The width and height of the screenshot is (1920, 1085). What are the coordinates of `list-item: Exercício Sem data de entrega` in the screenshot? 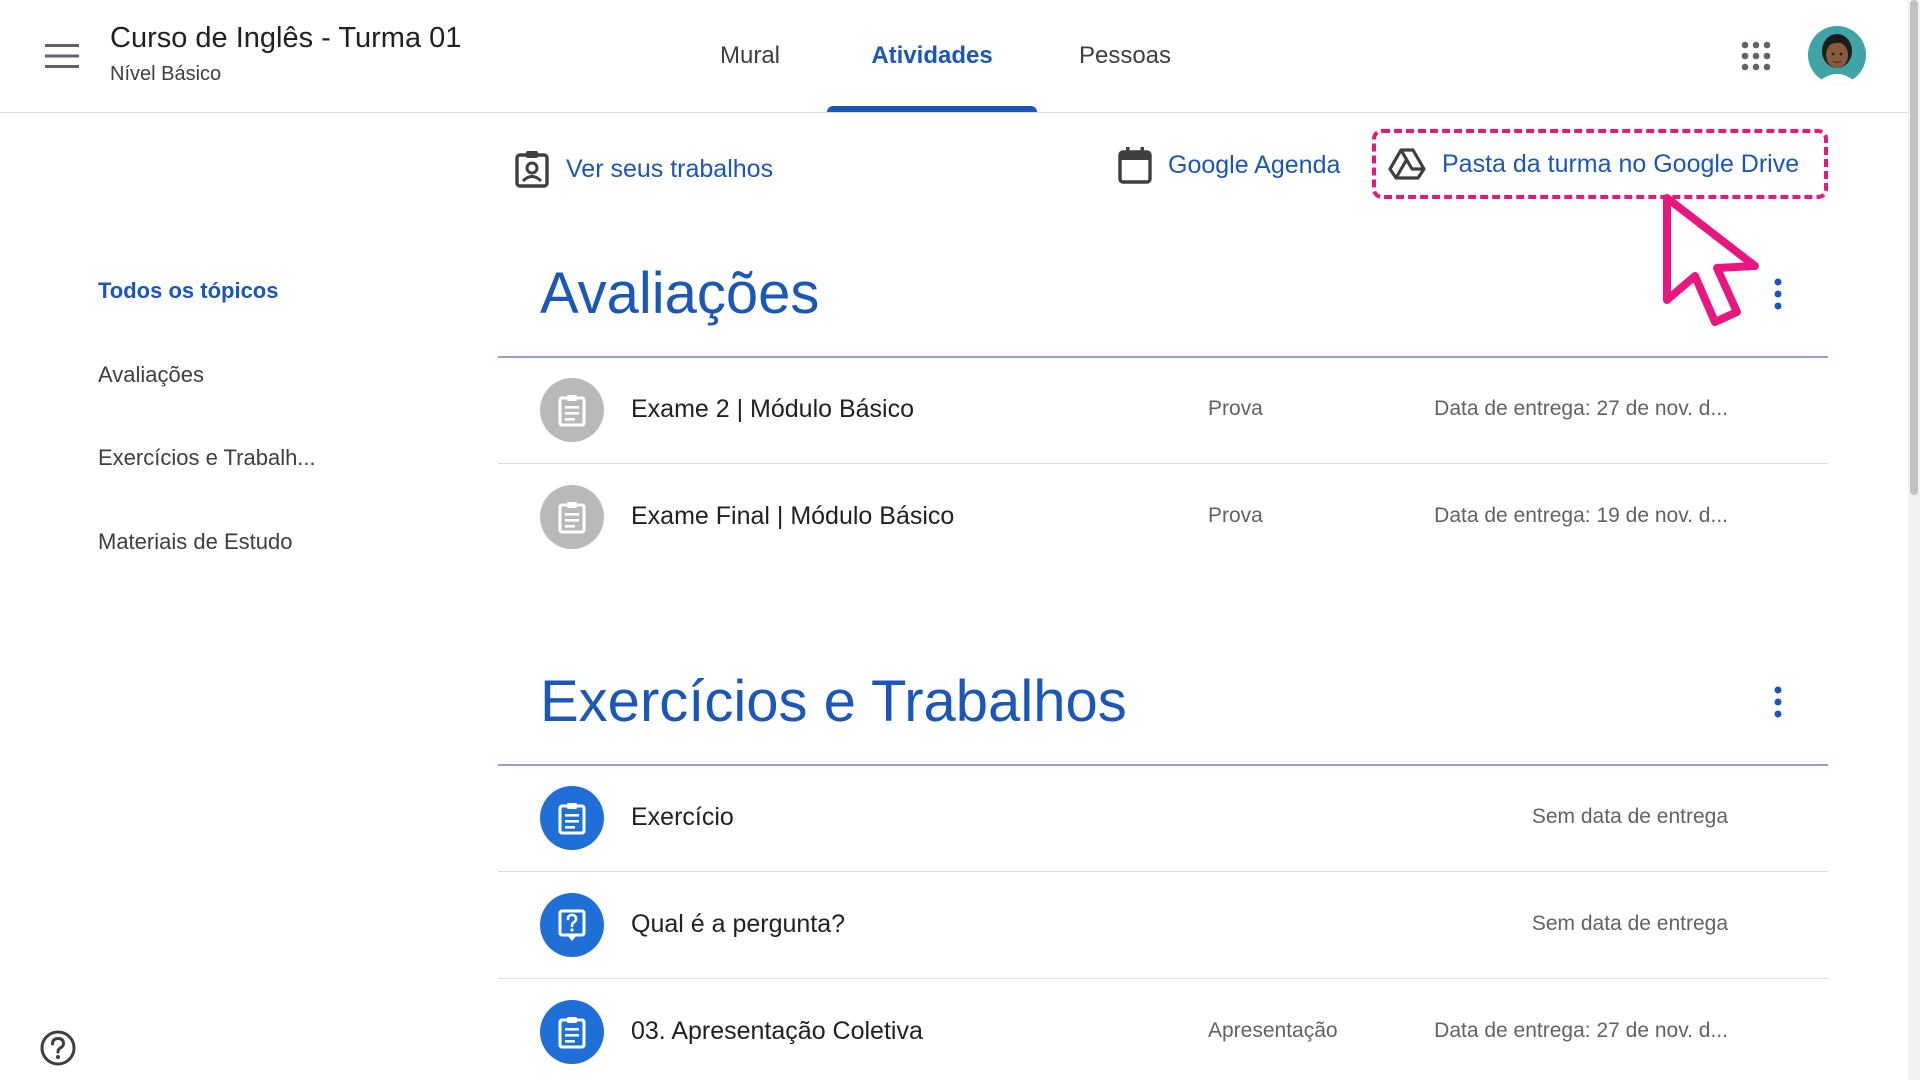 It's located at (1163, 818).